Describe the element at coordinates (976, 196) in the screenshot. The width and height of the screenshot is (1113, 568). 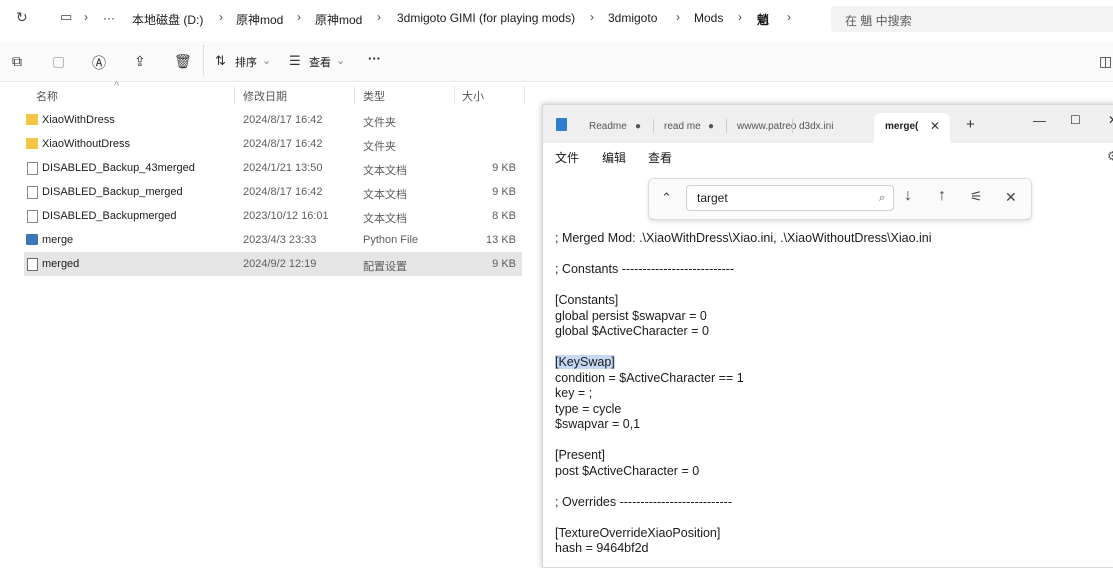
I see `find-options-icon: ⚟` at that location.